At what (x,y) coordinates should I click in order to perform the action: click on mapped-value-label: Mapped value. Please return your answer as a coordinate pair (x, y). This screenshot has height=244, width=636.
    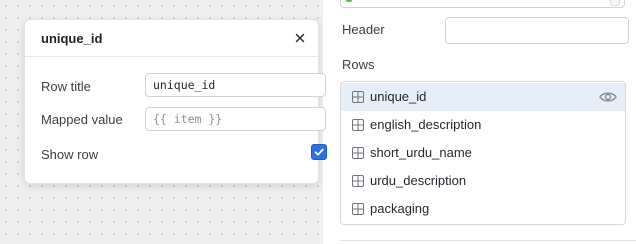
    Looking at the image, I should click on (82, 119).